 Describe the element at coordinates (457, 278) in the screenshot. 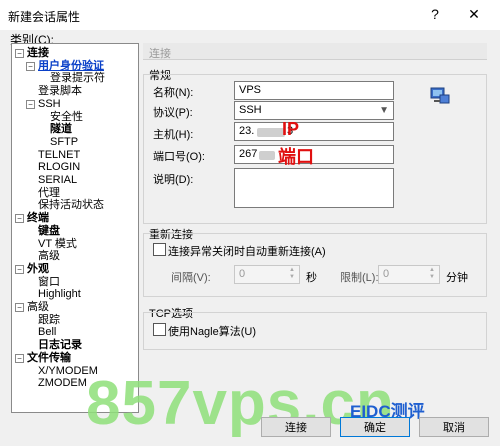

I see `limit-unit: 分钟` at that location.